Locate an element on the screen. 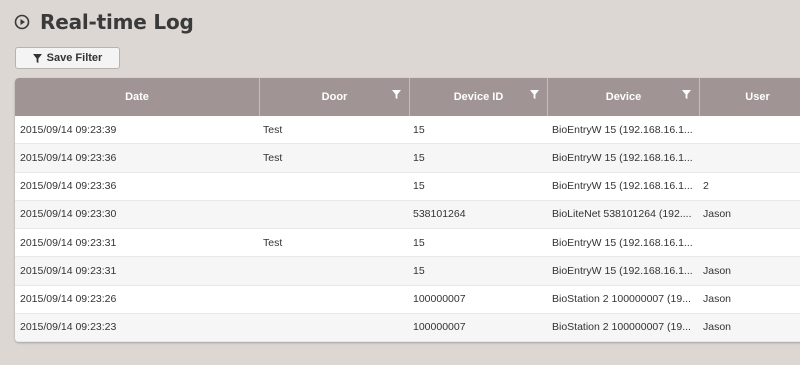 The width and height of the screenshot is (800, 365). cell-date: 2015/09/14 09:23:30 is located at coordinates (68, 214).